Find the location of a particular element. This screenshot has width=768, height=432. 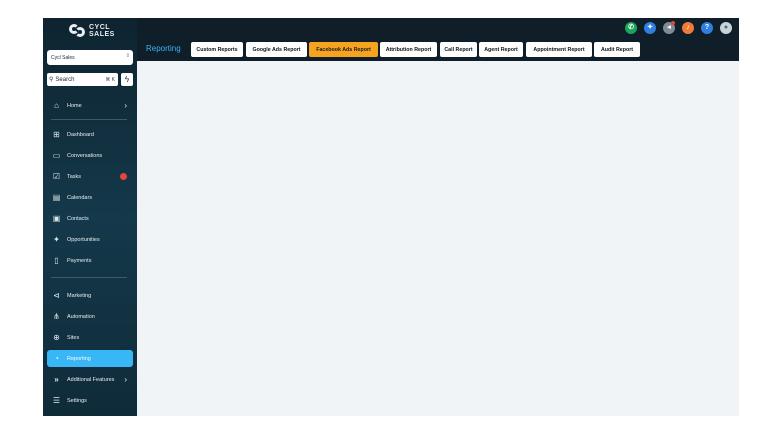

brand-logo: CYCL SALES is located at coordinates (92, 31).